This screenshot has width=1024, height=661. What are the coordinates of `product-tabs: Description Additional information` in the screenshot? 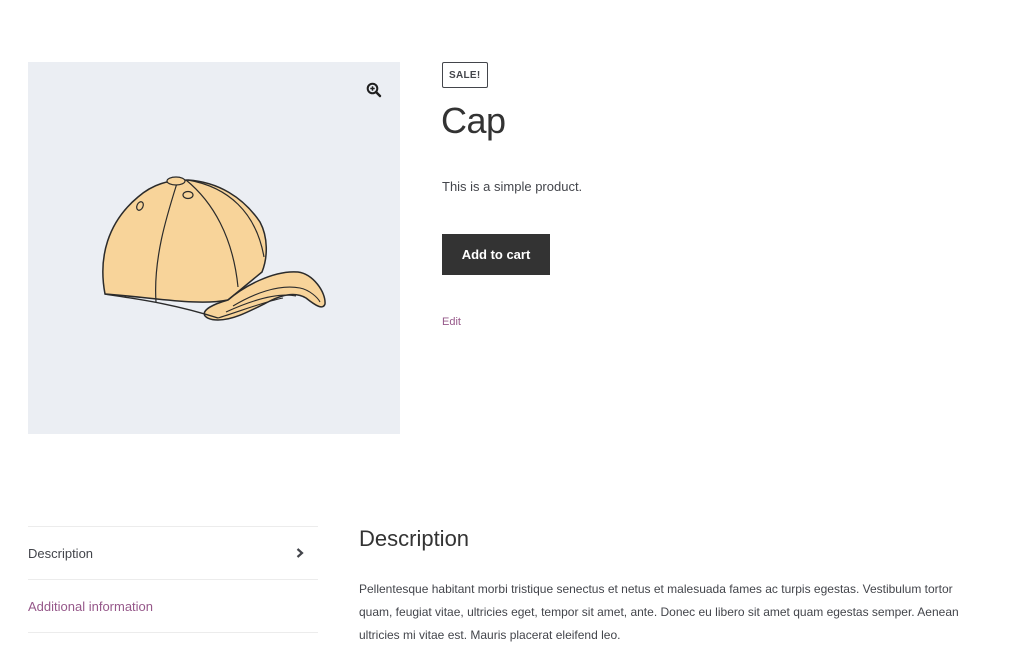 It's located at (173, 579).